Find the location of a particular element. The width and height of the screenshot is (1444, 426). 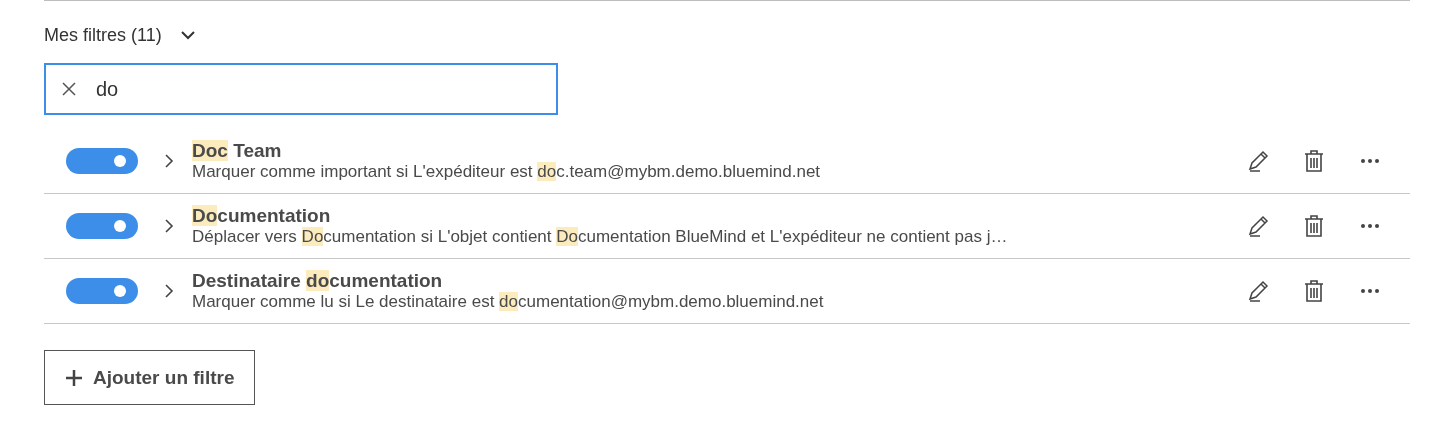

filter-name: Destinataire documentation is located at coordinates (318, 281).